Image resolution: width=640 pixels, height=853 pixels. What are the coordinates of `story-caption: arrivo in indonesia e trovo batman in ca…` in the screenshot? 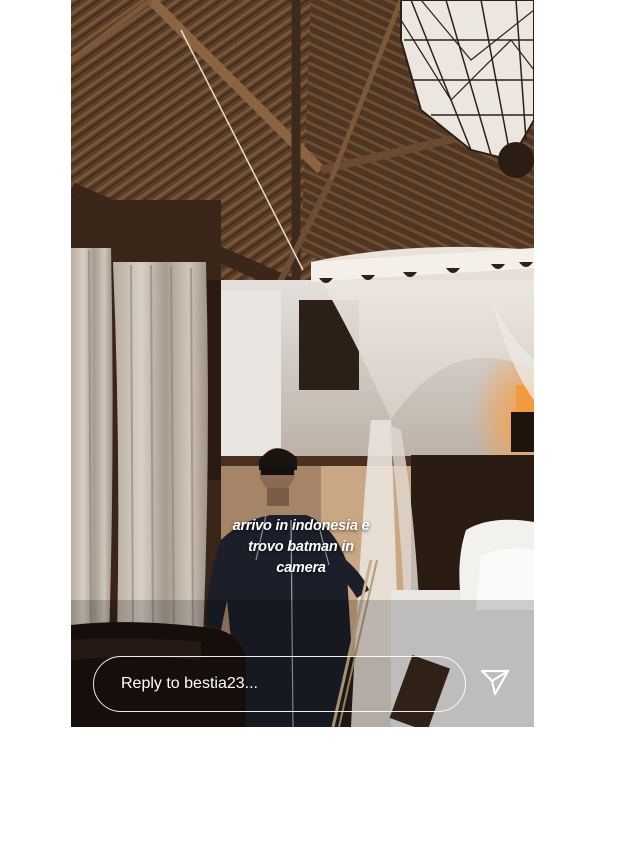 It's located at (301, 547).